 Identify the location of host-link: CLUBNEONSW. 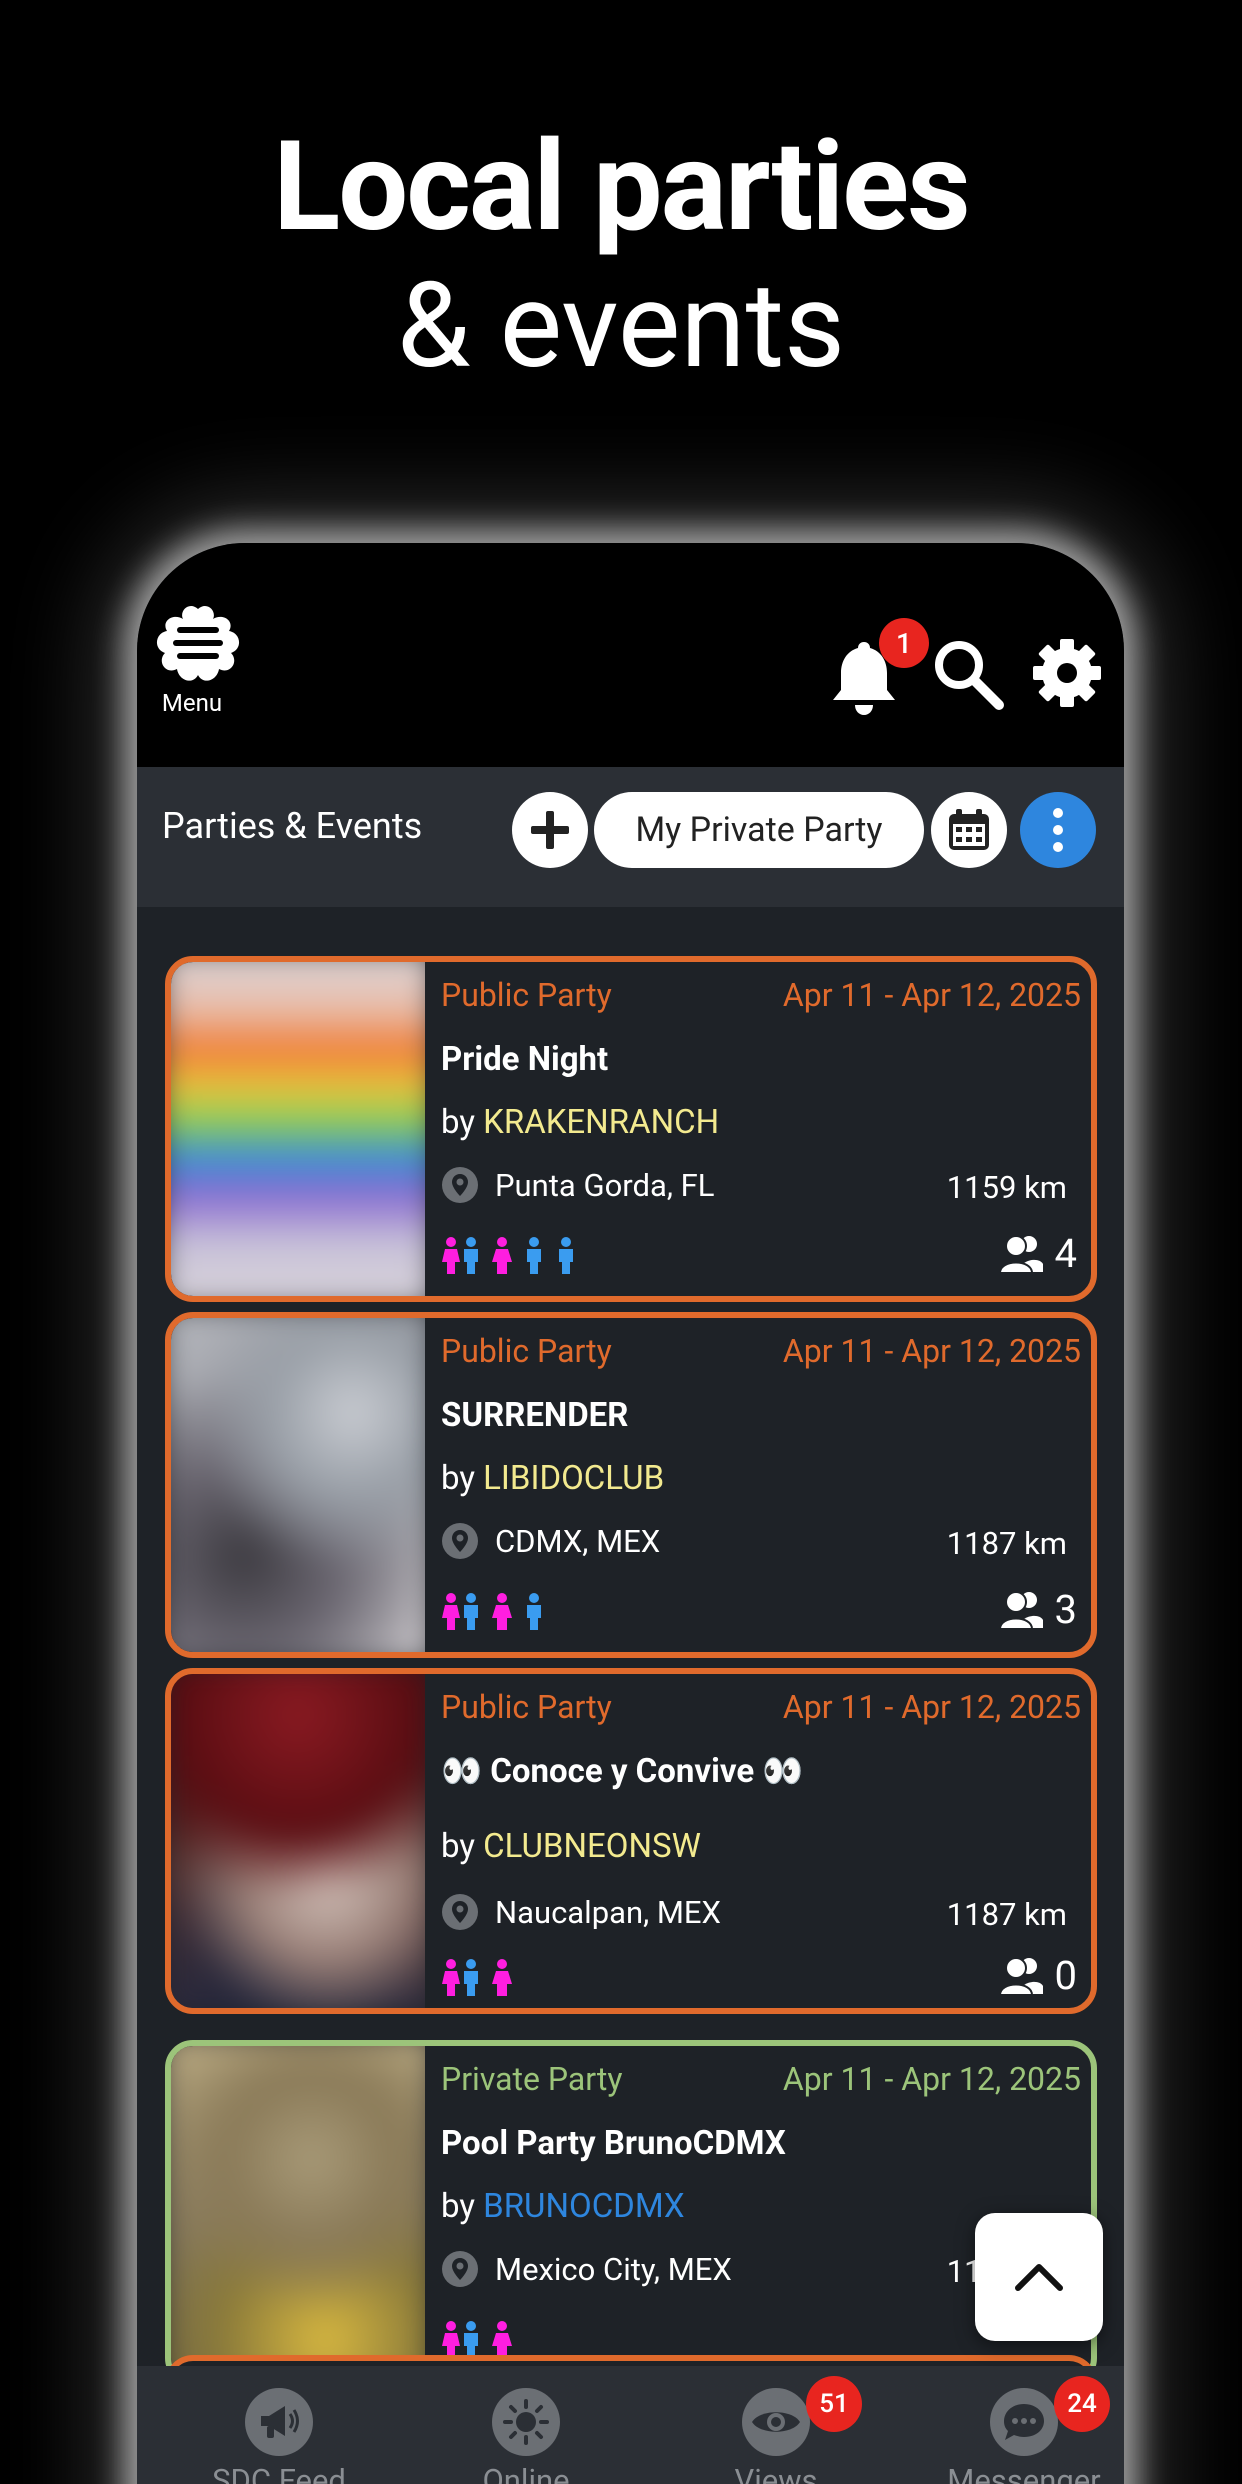
(592, 1846).